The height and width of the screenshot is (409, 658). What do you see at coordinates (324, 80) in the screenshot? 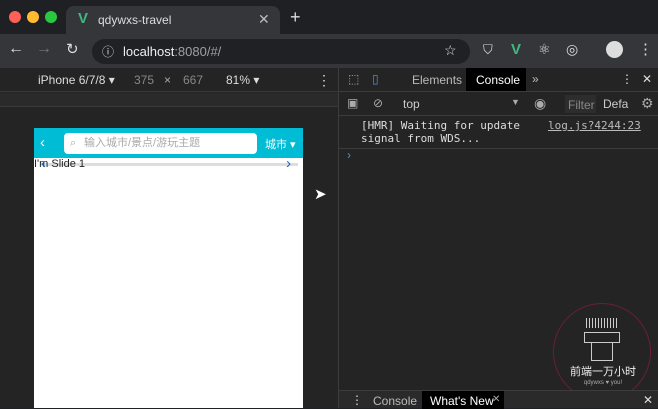
I see `device-more-icon: ⋮` at bounding box center [324, 80].